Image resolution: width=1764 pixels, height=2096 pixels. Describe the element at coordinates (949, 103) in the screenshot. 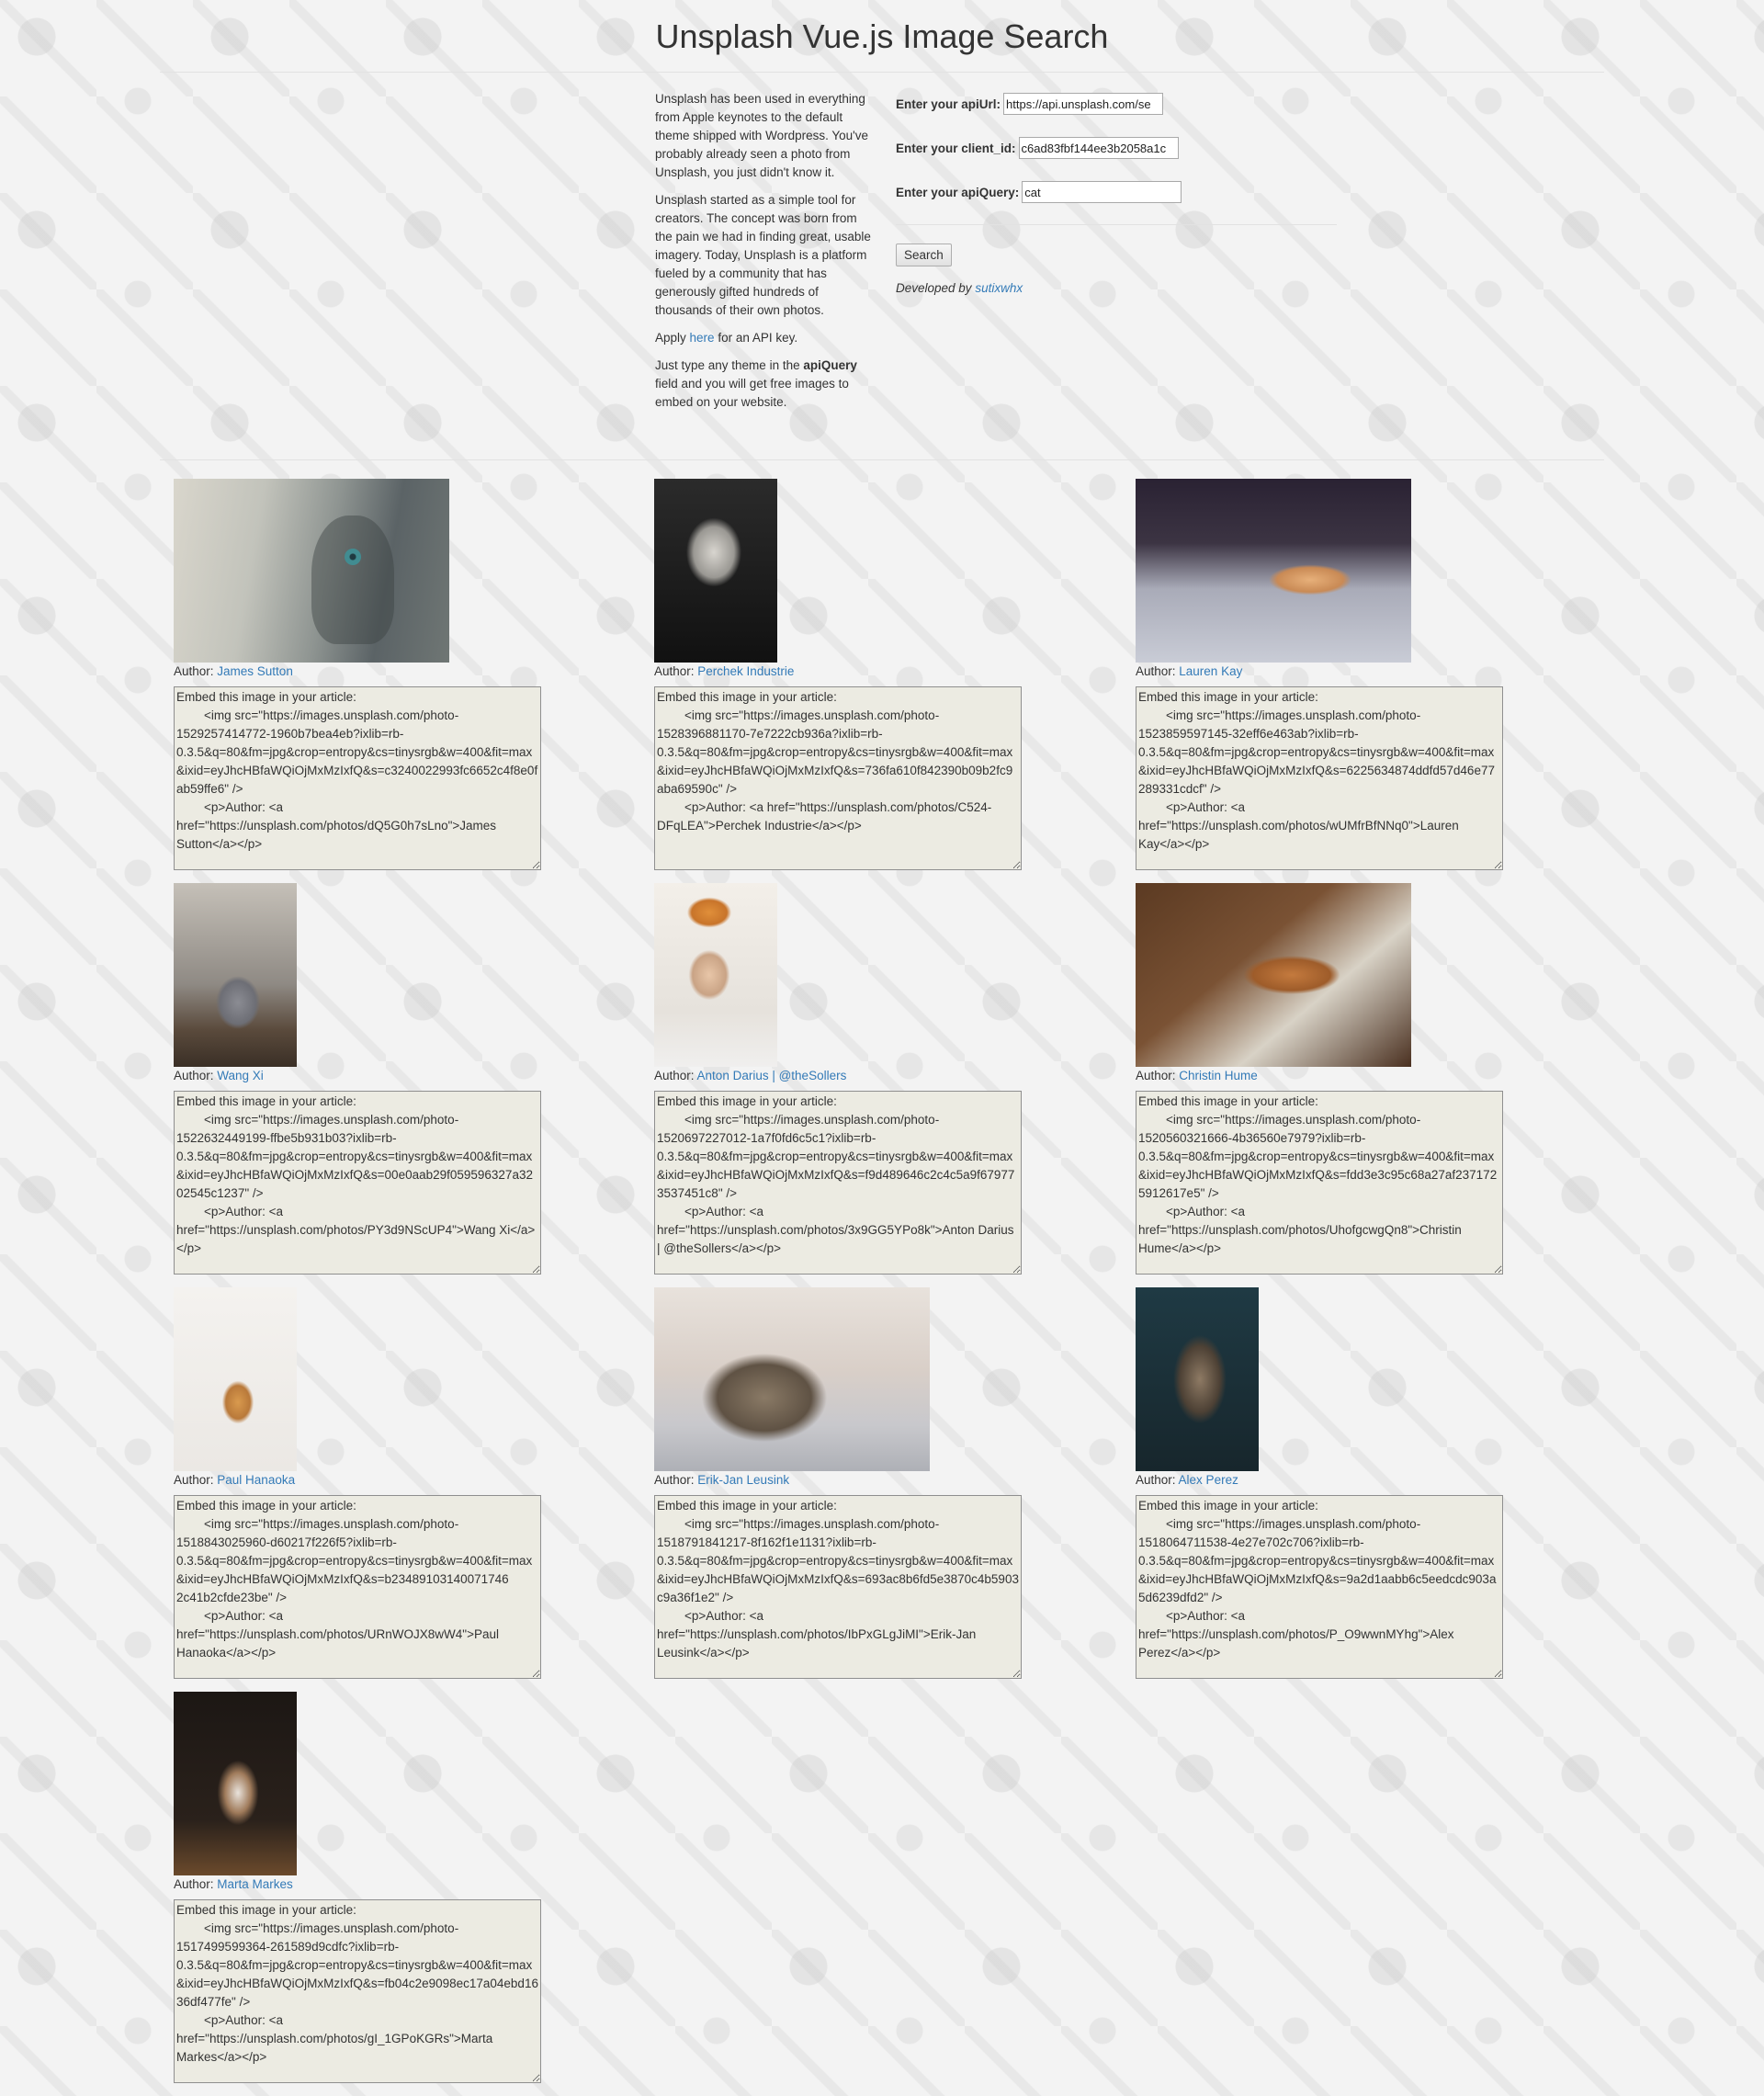

I see `api-url-label: Enter your apiUrl:` at that location.